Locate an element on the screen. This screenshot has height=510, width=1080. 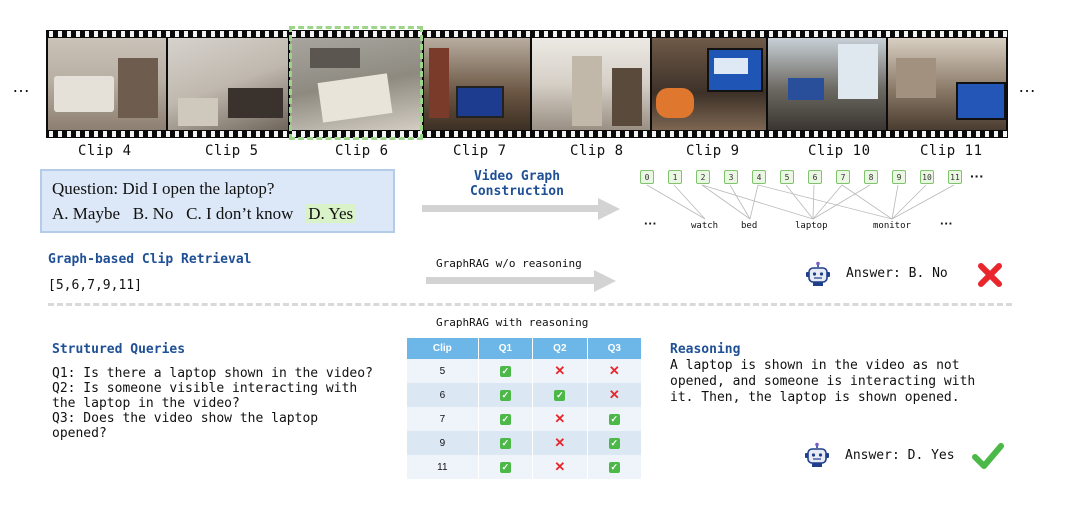
reasoning-line-2: opened, and someone is interacting with is located at coordinates (823, 381).